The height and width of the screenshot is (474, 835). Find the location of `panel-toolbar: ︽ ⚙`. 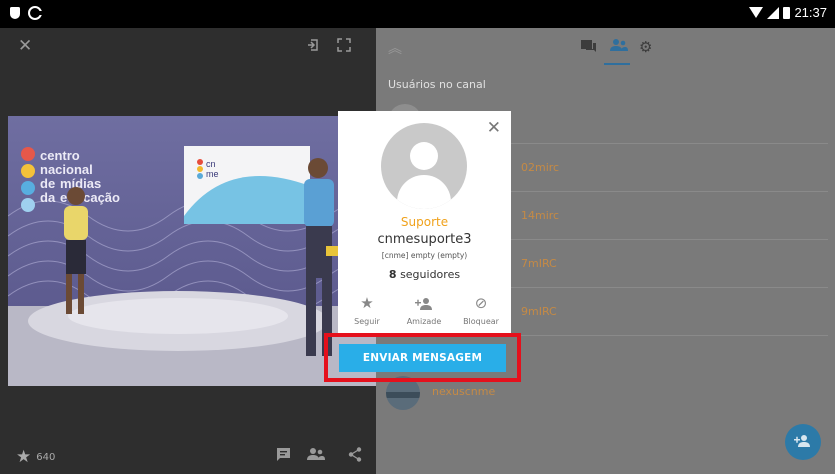

panel-toolbar: ︽ ⚙ is located at coordinates (605, 48).